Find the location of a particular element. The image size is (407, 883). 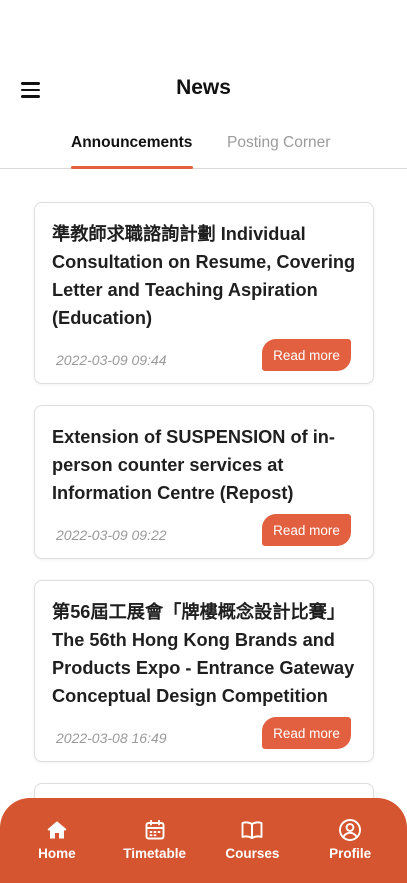

header: News is located at coordinates (203, 90).